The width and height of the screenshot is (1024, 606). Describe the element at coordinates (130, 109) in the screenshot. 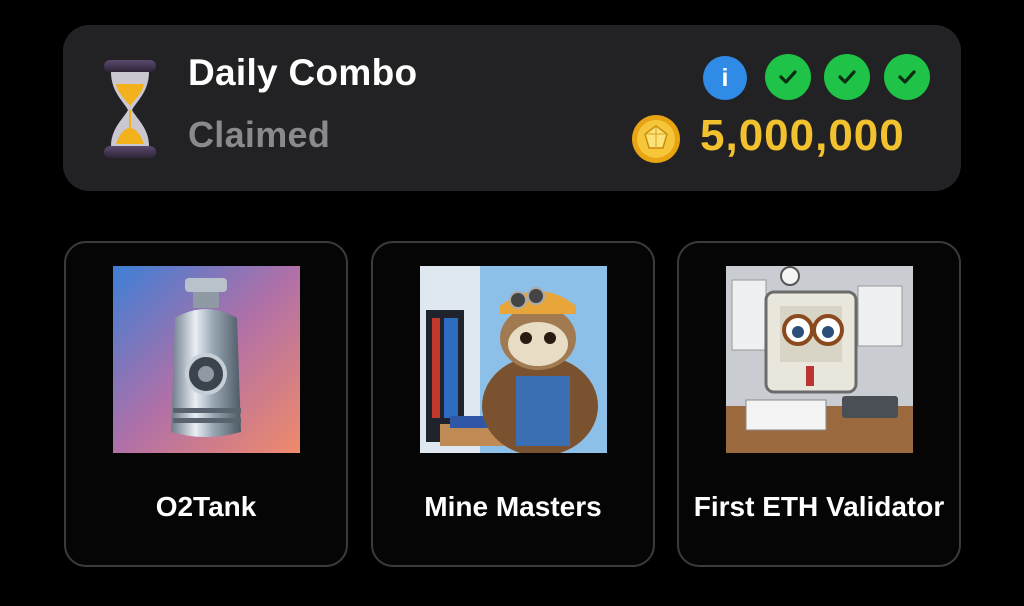

I see `hourglass-icon` at that location.